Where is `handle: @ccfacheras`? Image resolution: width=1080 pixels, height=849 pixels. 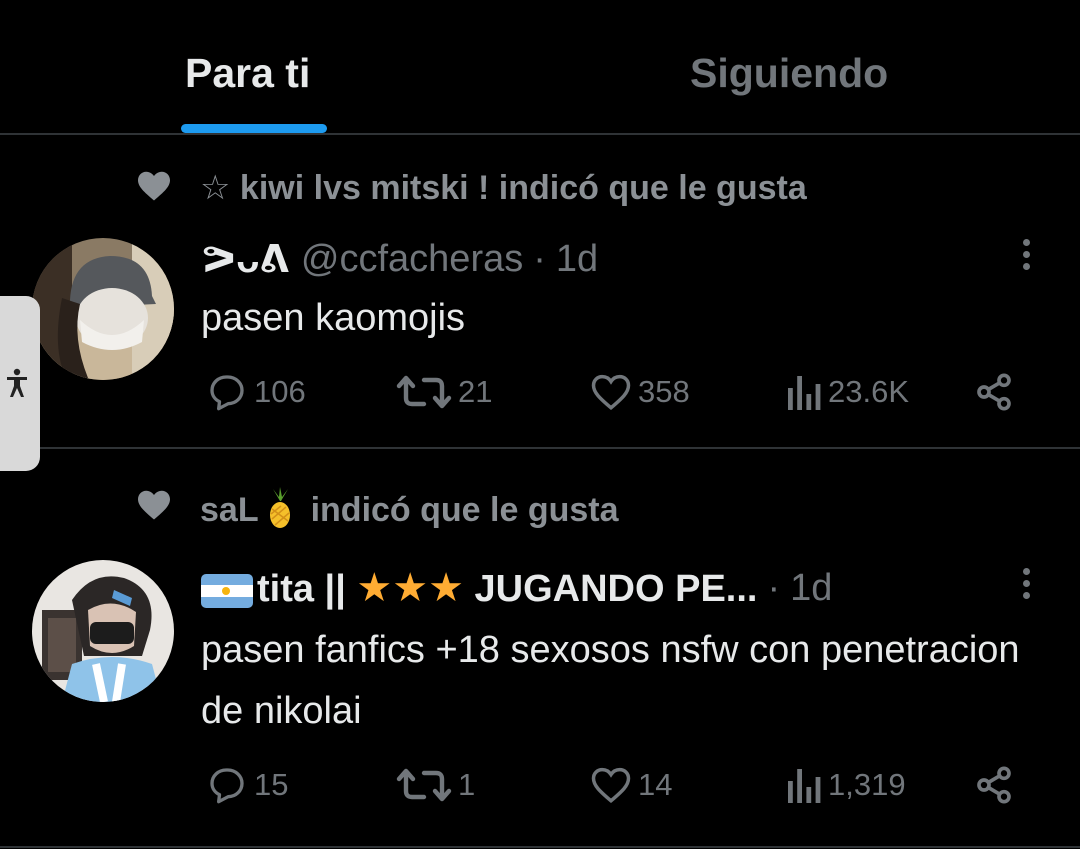
handle: @ccfacheras is located at coordinates (412, 259).